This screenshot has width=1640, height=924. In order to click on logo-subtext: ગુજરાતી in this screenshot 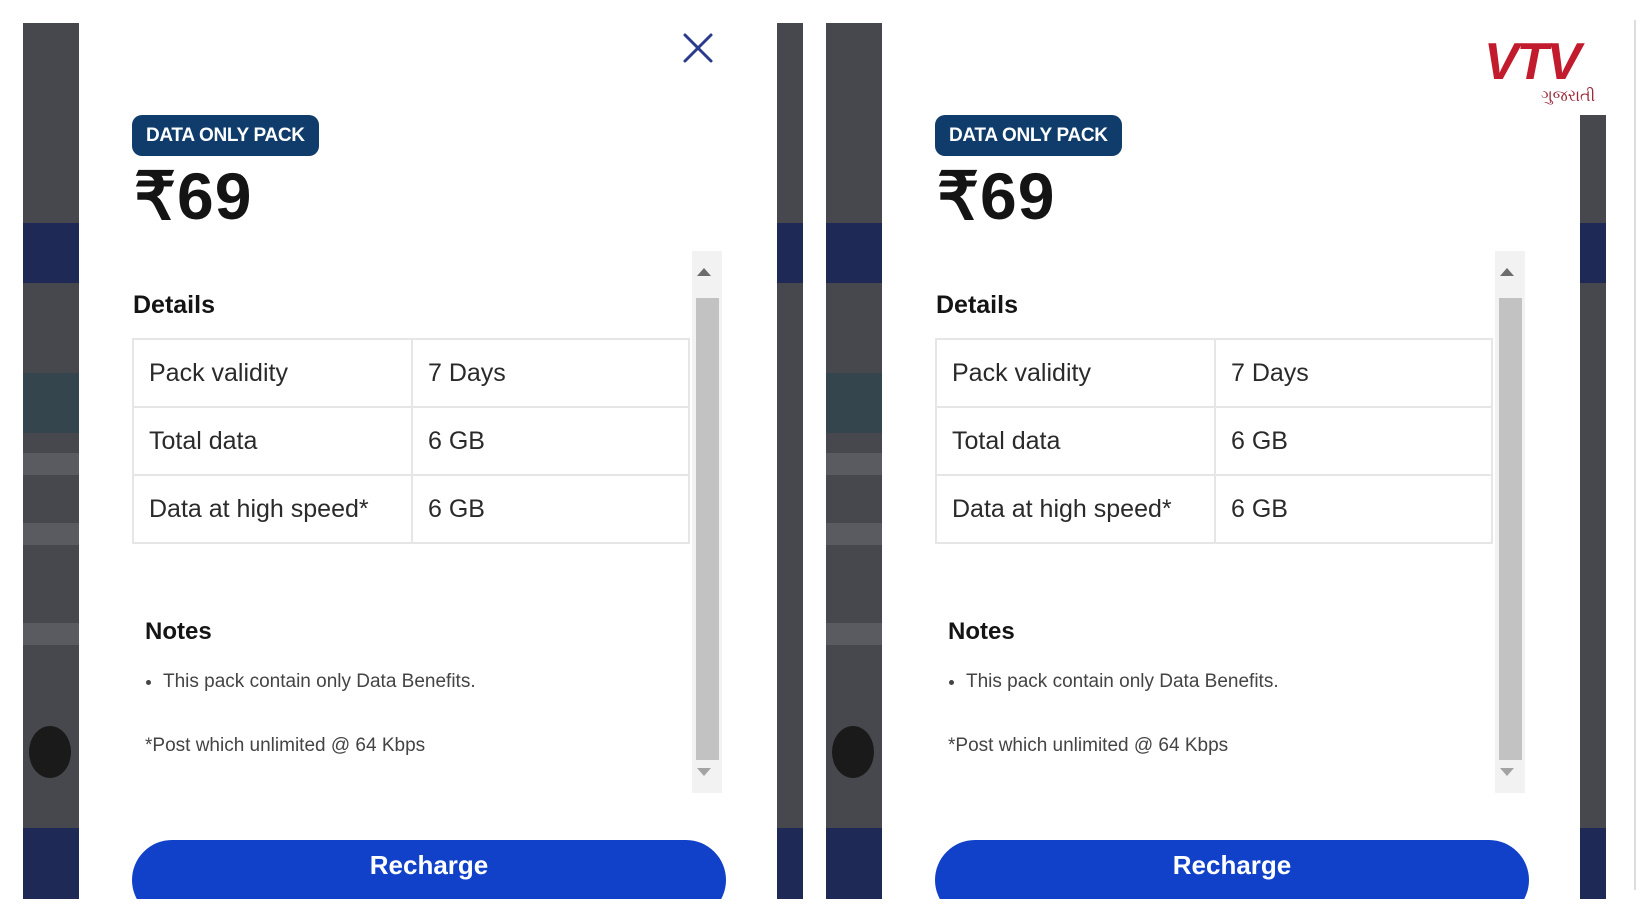, I will do `click(1568, 95)`.